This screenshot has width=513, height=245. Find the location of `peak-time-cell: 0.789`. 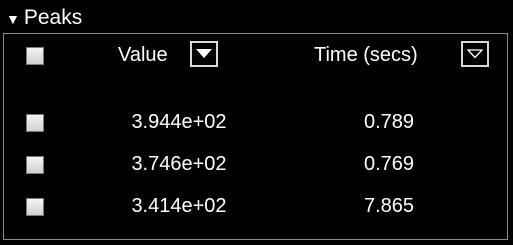

peak-time-cell: 0.789 is located at coordinates (389, 122).